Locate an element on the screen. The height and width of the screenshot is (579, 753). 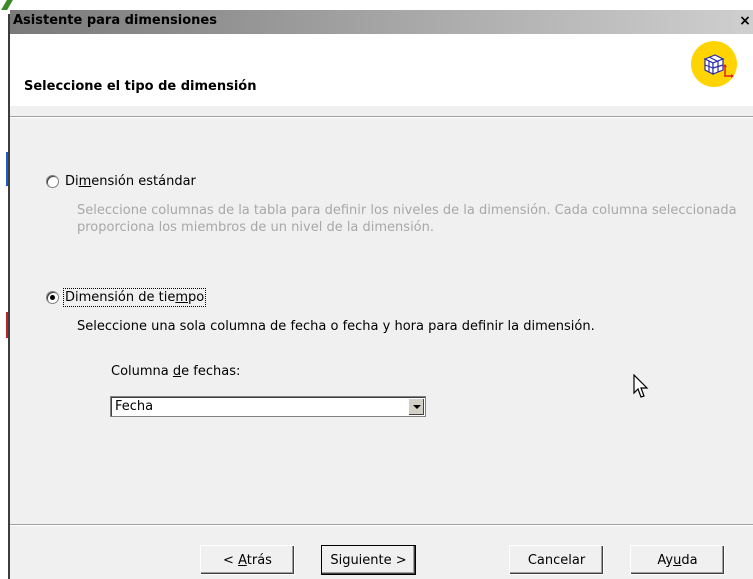
cancel-button-label: Cancelar is located at coordinates (556, 560).